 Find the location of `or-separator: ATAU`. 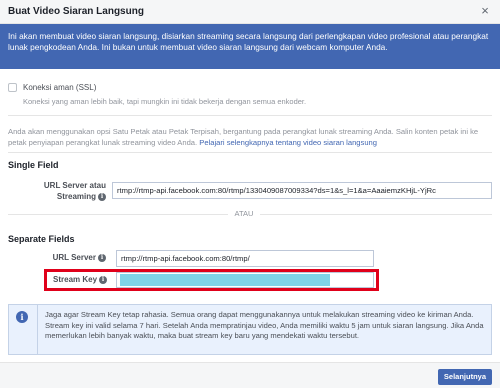

or-separator: ATAU is located at coordinates (244, 213).